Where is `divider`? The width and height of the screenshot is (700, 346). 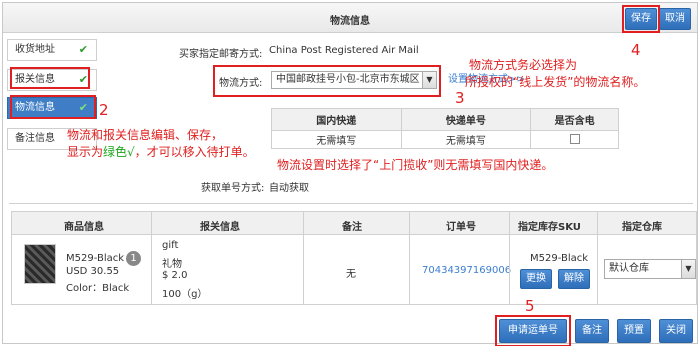 divider is located at coordinates (351, 203).